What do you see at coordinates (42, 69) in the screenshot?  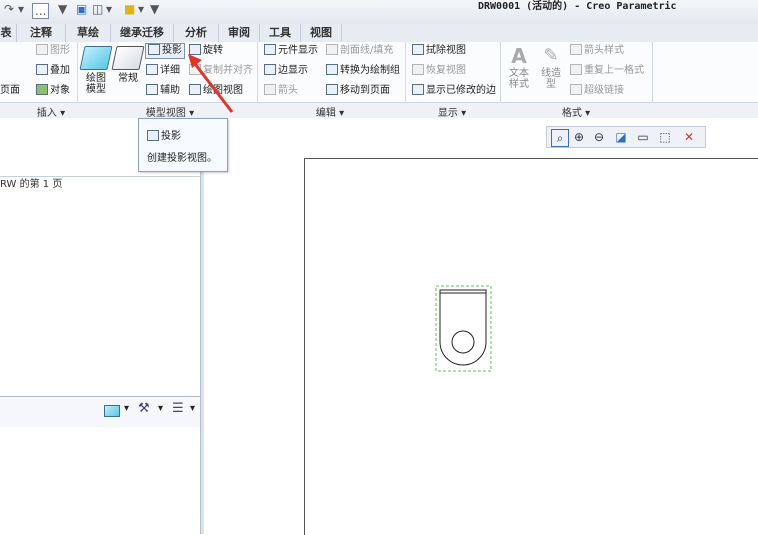 I see `overlay-icon` at bounding box center [42, 69].